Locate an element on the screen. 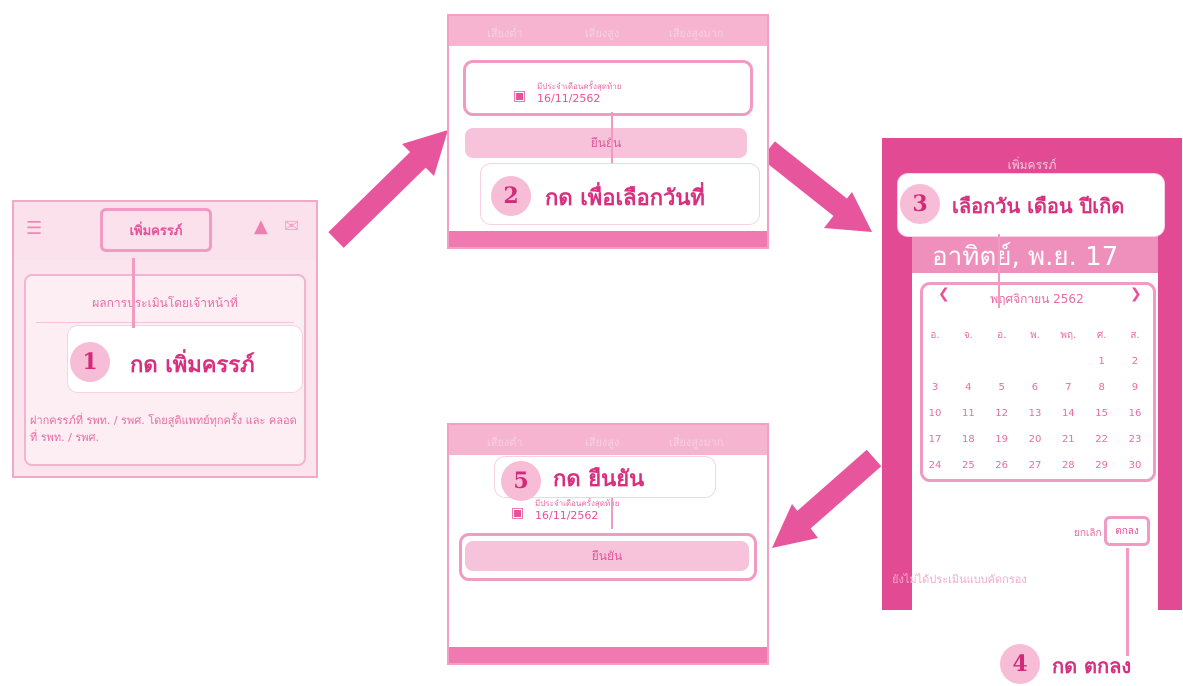 This screenshot has width=1183, height=686. step-1-label: กด เพิ่มครรภ์ is located at coordinates (192, 365).